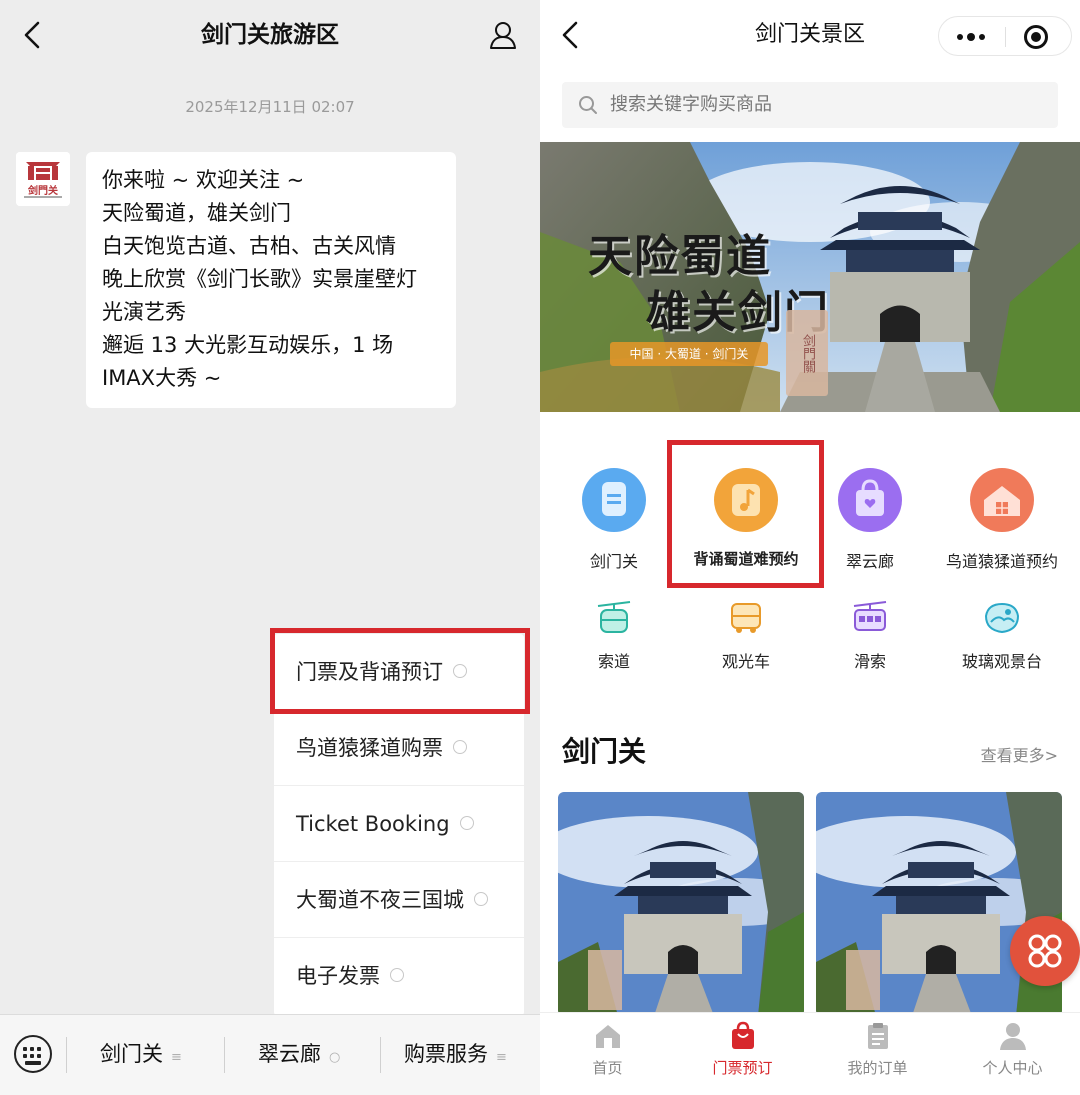 The image size is (1080, 1095). What do you see at coordinates (807, 353) in the screenshot?
I see `banner-seal: 剑門關` at bounding box center [807, 353].